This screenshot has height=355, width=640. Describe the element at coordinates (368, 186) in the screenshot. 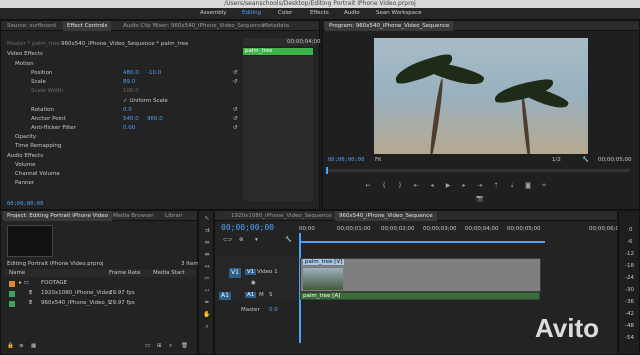

I see `add-marker-icon: ↩` at that location.